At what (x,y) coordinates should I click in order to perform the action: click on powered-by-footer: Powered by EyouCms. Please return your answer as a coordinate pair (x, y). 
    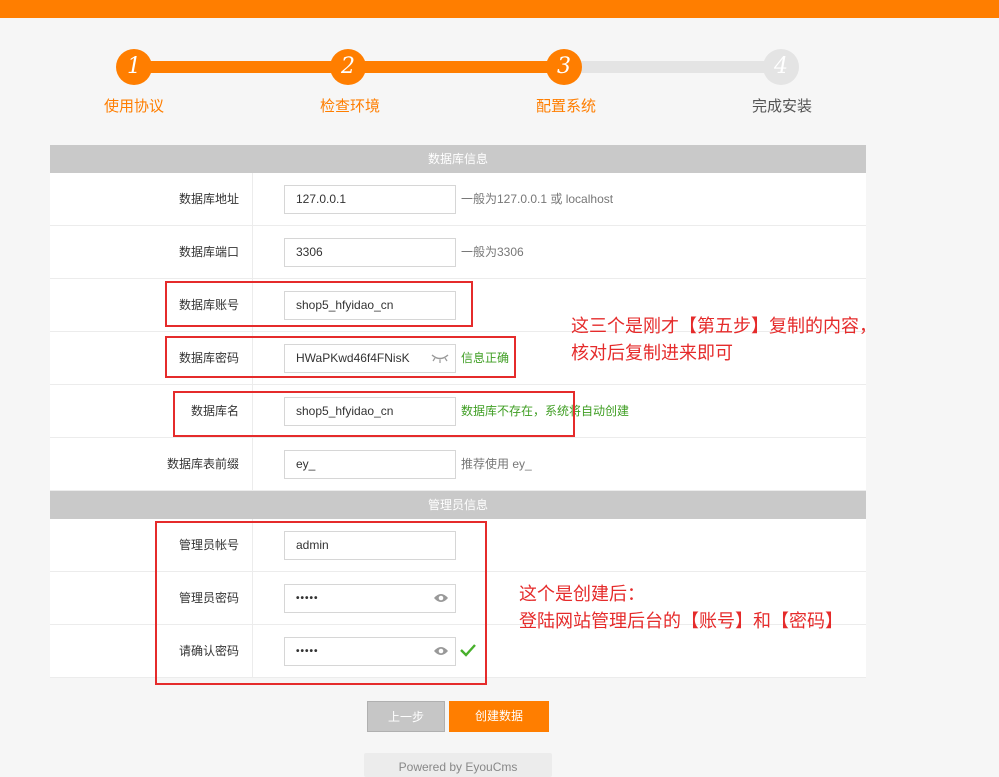
    Looking at the image, I should click on (458, 765).